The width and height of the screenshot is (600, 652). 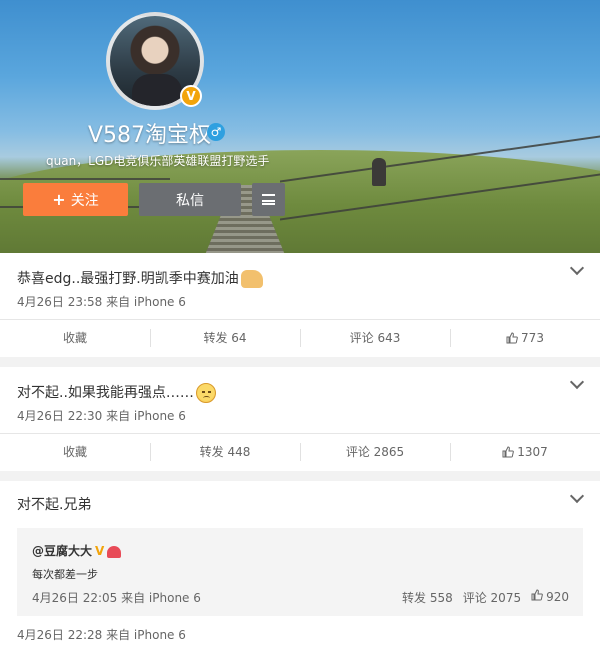 I want to click on post-meta: 4月26日 23:58 来自 iPhone 6, so click(x=101, y=302).